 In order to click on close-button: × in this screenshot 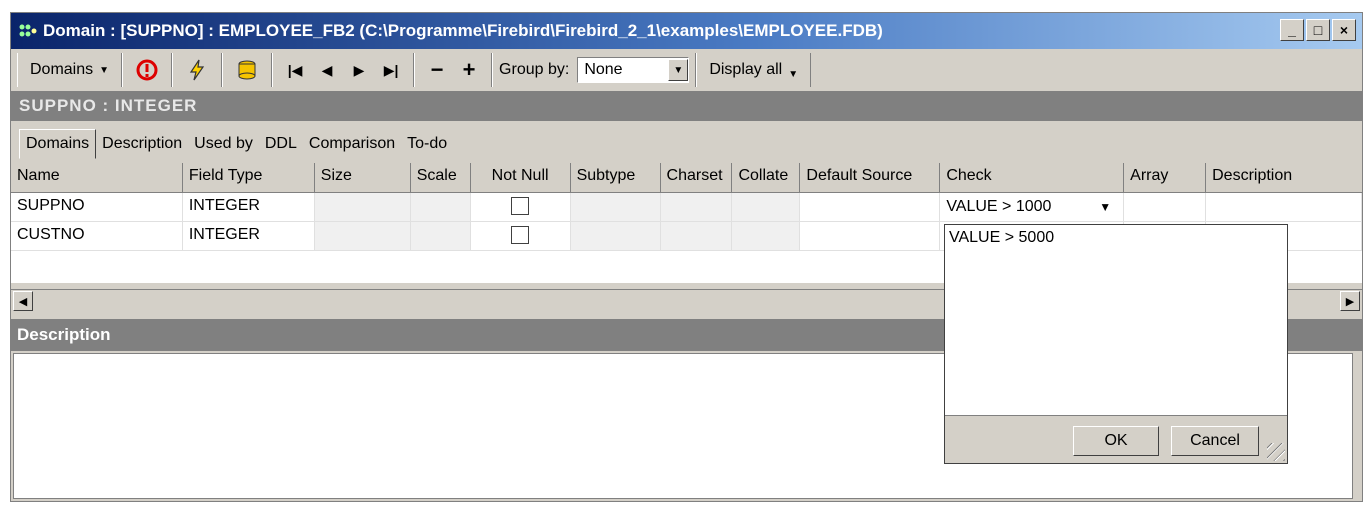, I will do `click(1344, 30)`.